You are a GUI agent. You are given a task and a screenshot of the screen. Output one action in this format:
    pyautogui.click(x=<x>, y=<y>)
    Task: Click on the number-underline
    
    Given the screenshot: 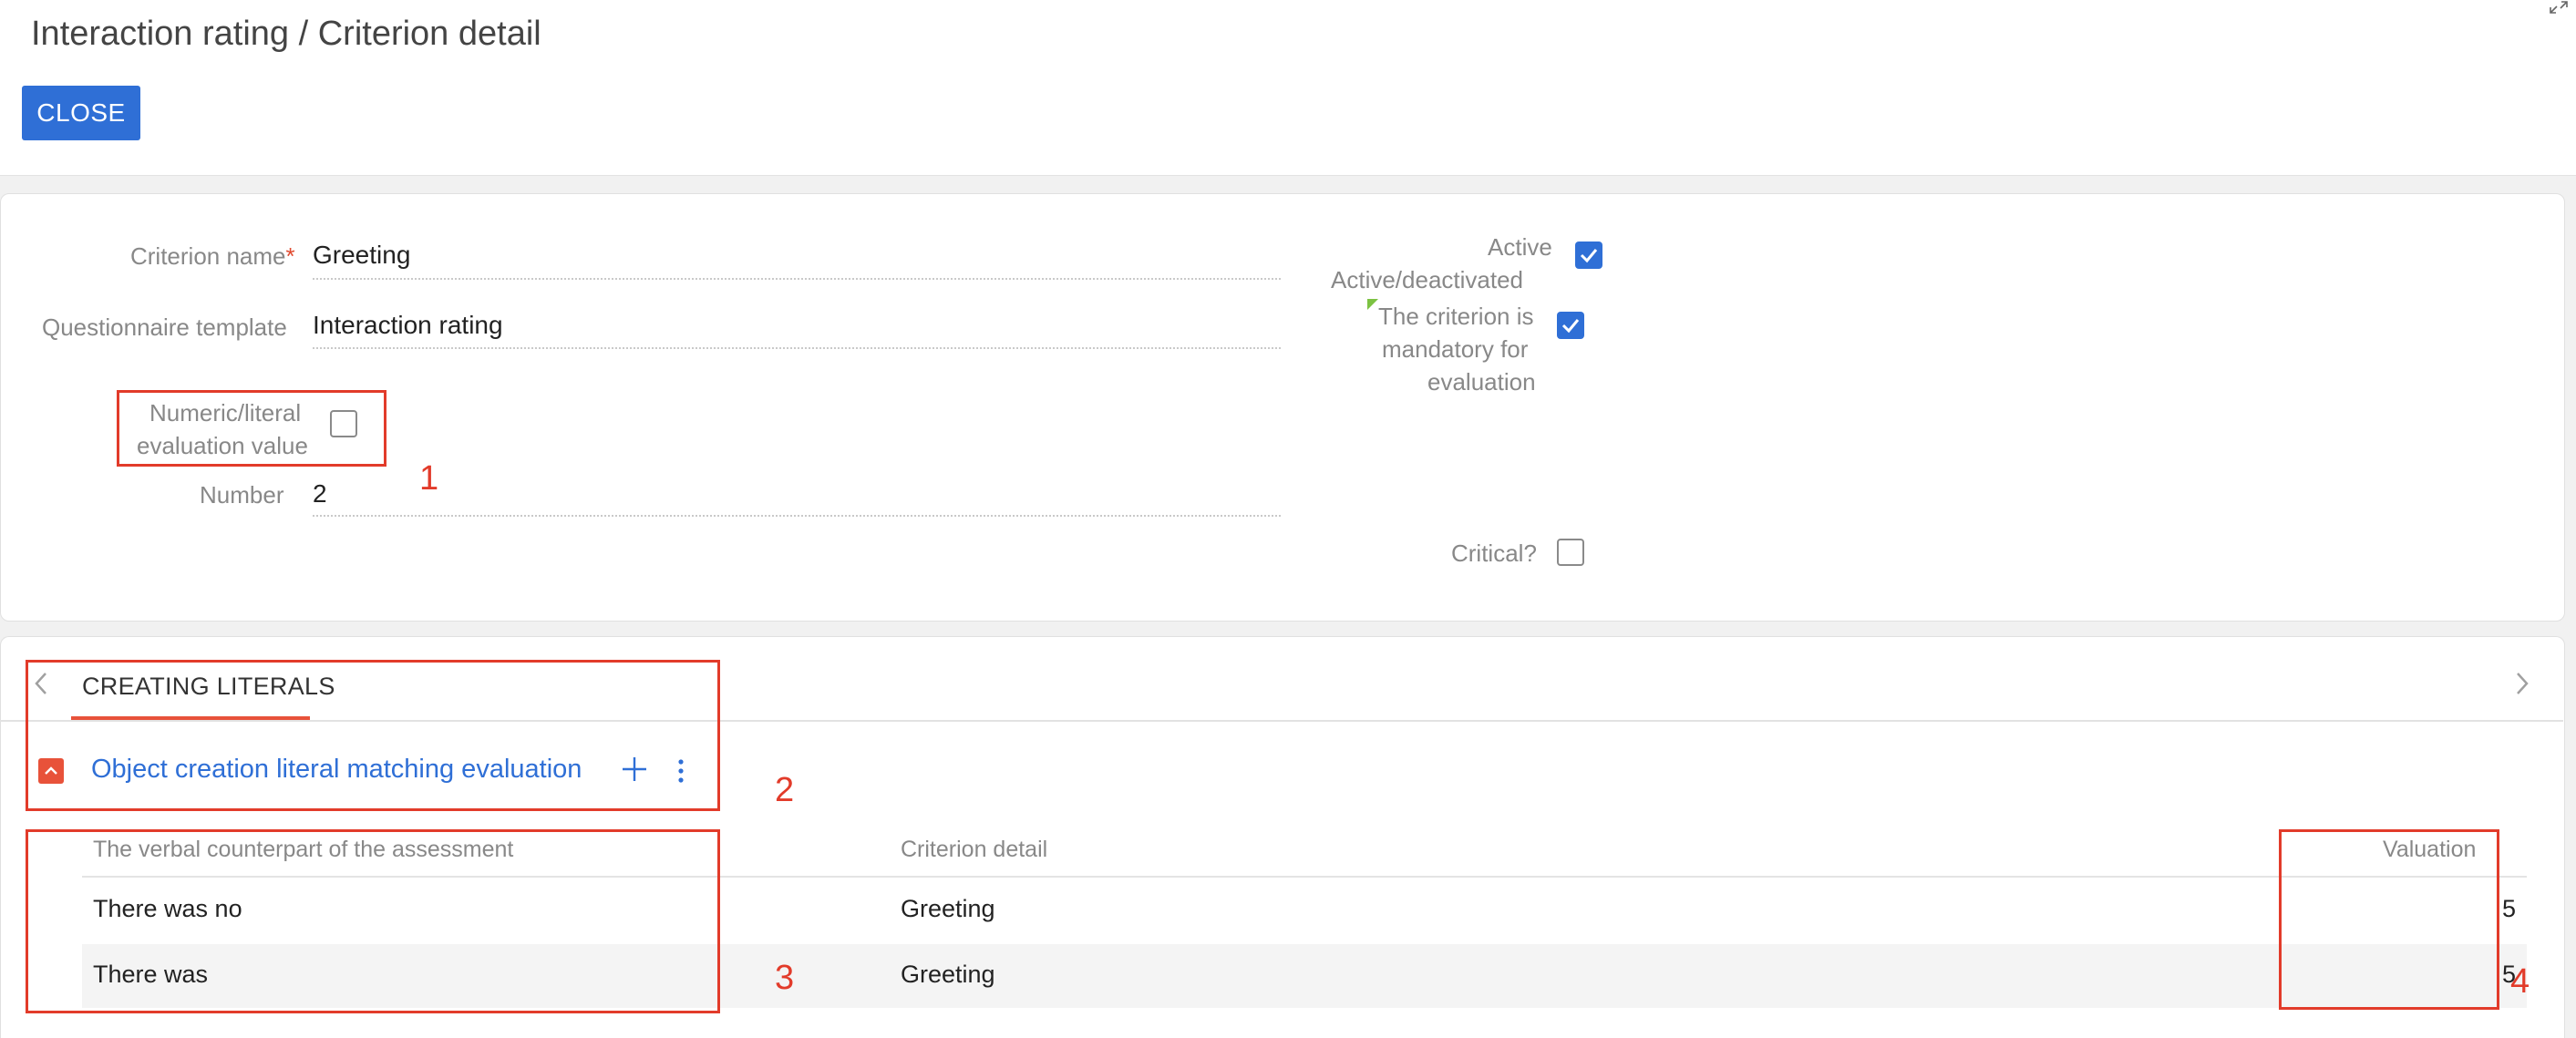 What is the action you would take?
    pyautogui.click(x=797, y=516)
    